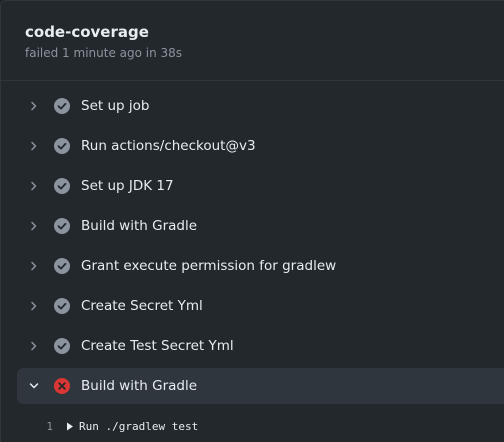 The width and height of the screenshot is (504, 442). I want to click on caret-right-icon, so click(70, 426).